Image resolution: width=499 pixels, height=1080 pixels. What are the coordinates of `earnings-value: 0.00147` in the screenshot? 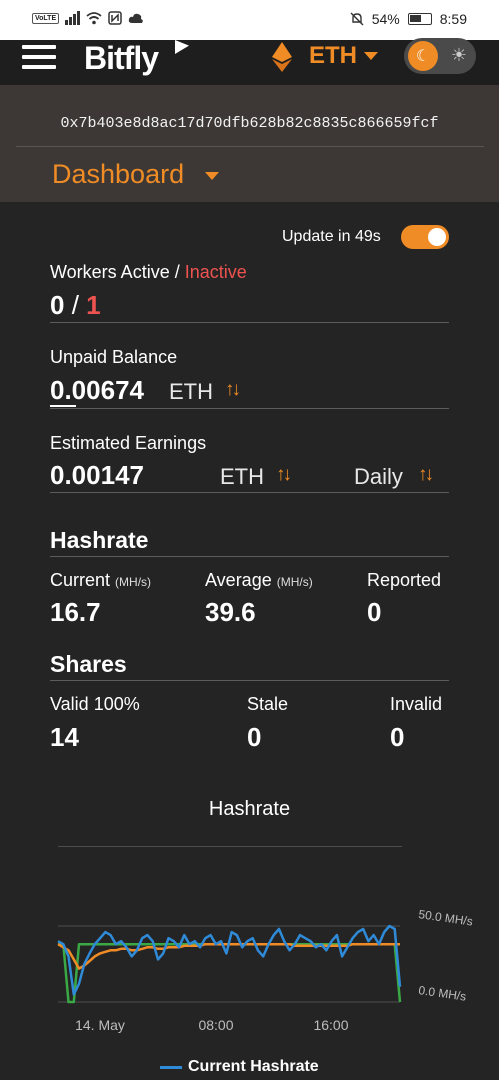 It's located at (97, 475).